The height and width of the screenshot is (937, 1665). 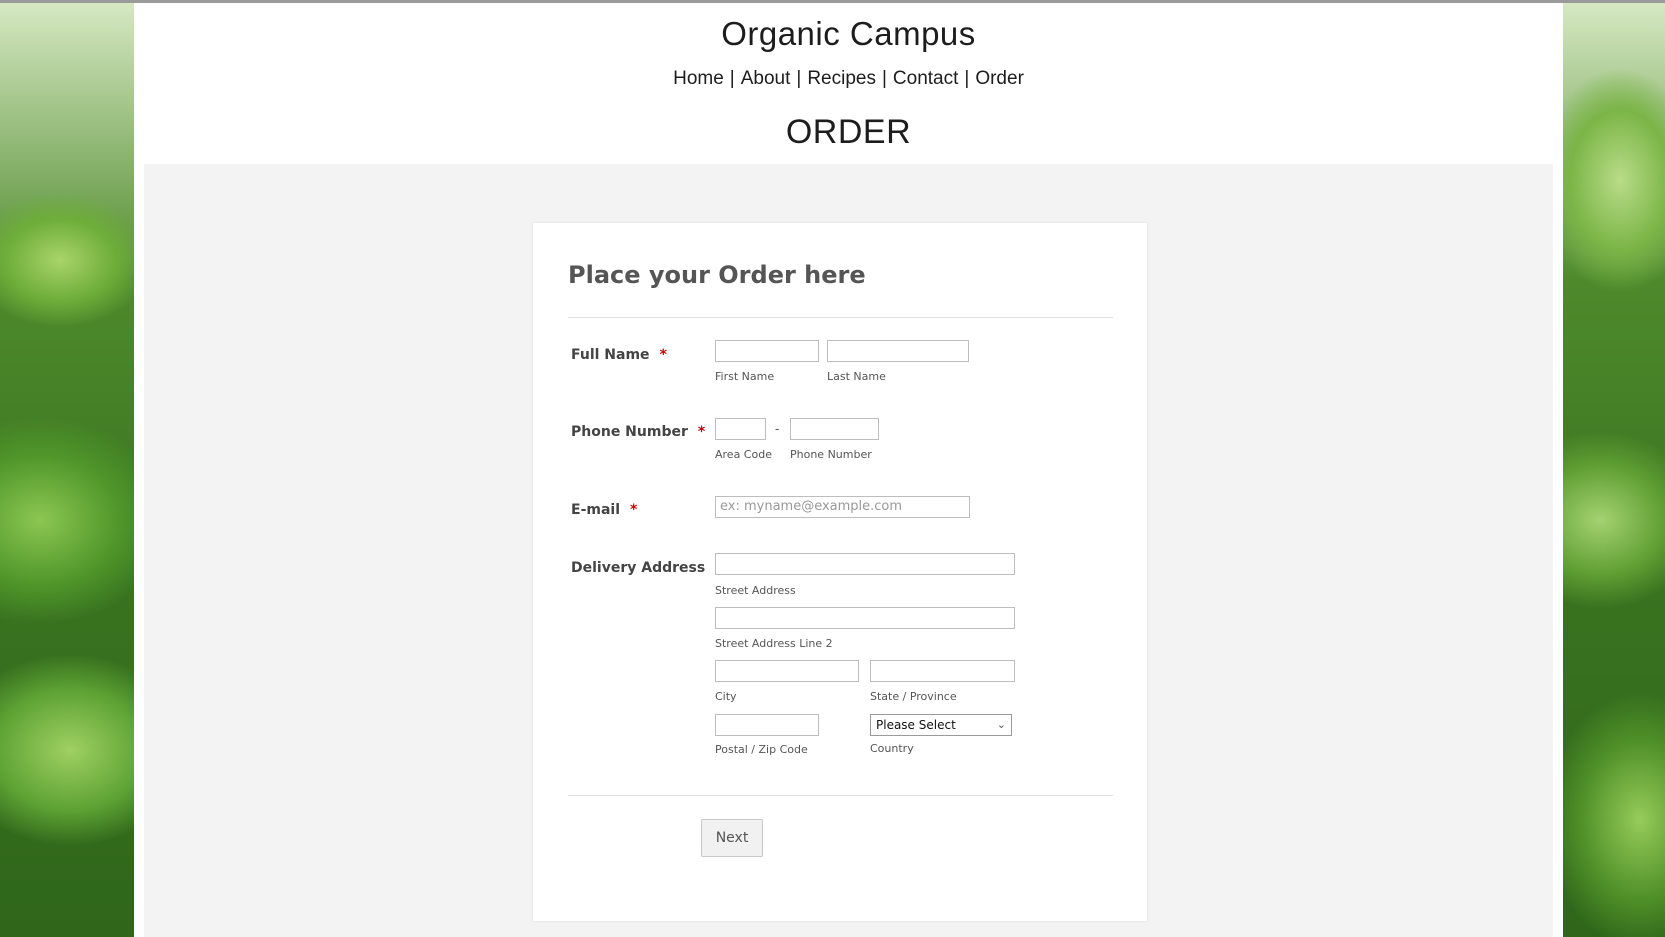 I want to click on street-address-2-input, so click(x=865, y=618).